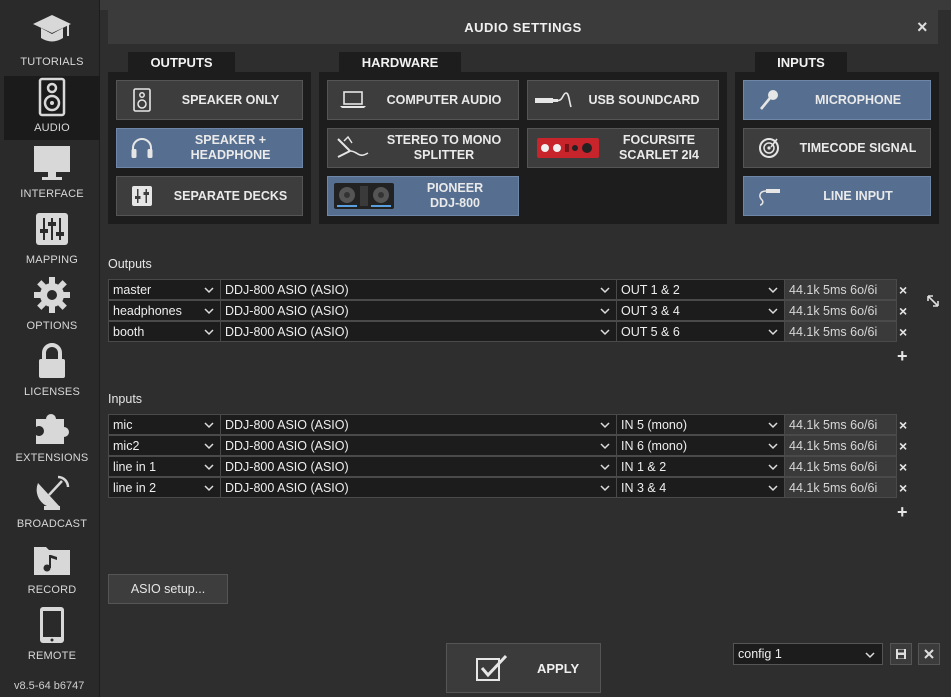 The height and width of the screenshot is (697, 951). What do you see at coordinates (164, 424) in the screenshot?
I see `input-name-select: mic` at bounding box center [164, 424].